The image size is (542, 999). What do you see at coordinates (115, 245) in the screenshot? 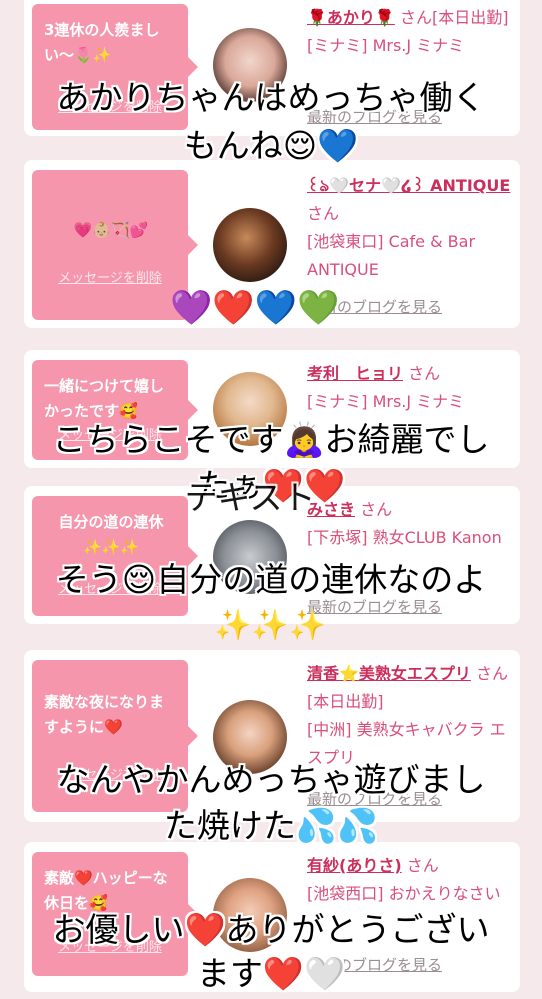
I see `message-bubble: 💗👶🏼🏹💕 メッセージを削除` at bounding box center [115, 245].